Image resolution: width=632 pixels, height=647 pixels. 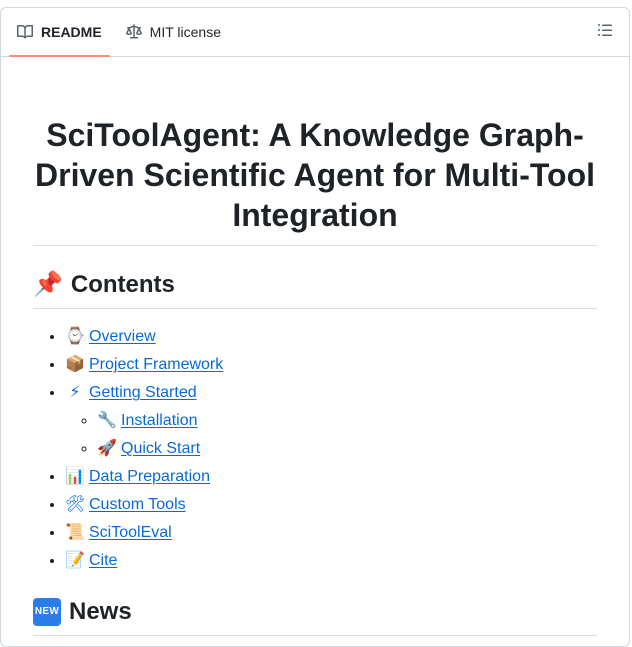 What do you see at coordinates (331, 477) in the screenshot?
I see `toc-item-data-preparation: 📊Data Preparation` at bounding box center [331, 477].